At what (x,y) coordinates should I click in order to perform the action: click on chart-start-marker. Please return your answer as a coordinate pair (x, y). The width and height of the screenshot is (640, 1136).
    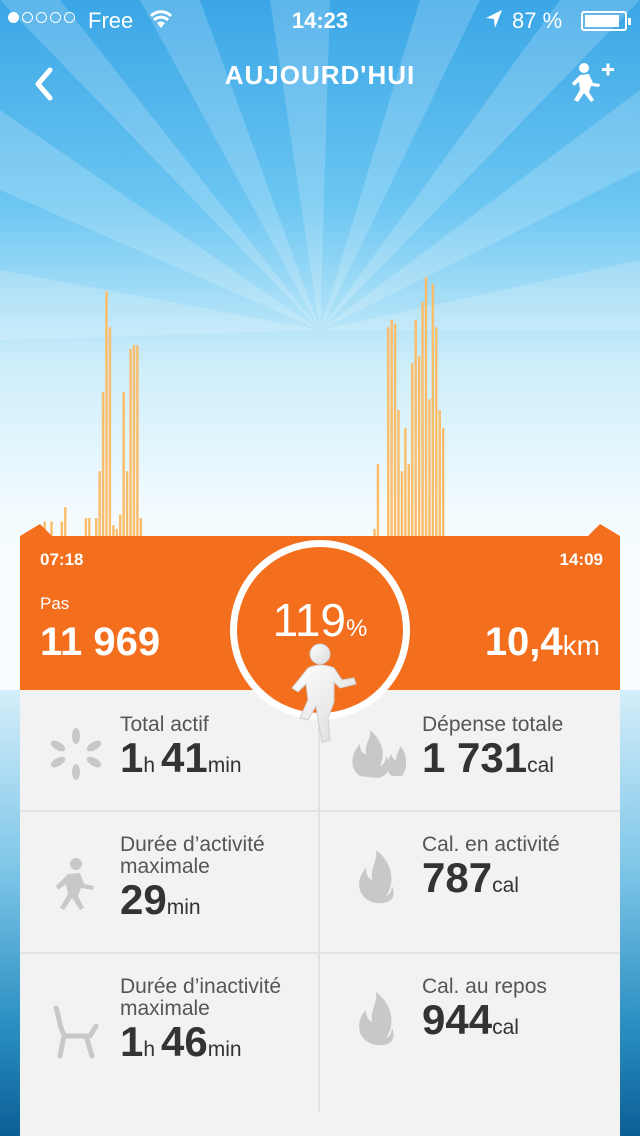
    Looking at the image, I should click on (36, 530).